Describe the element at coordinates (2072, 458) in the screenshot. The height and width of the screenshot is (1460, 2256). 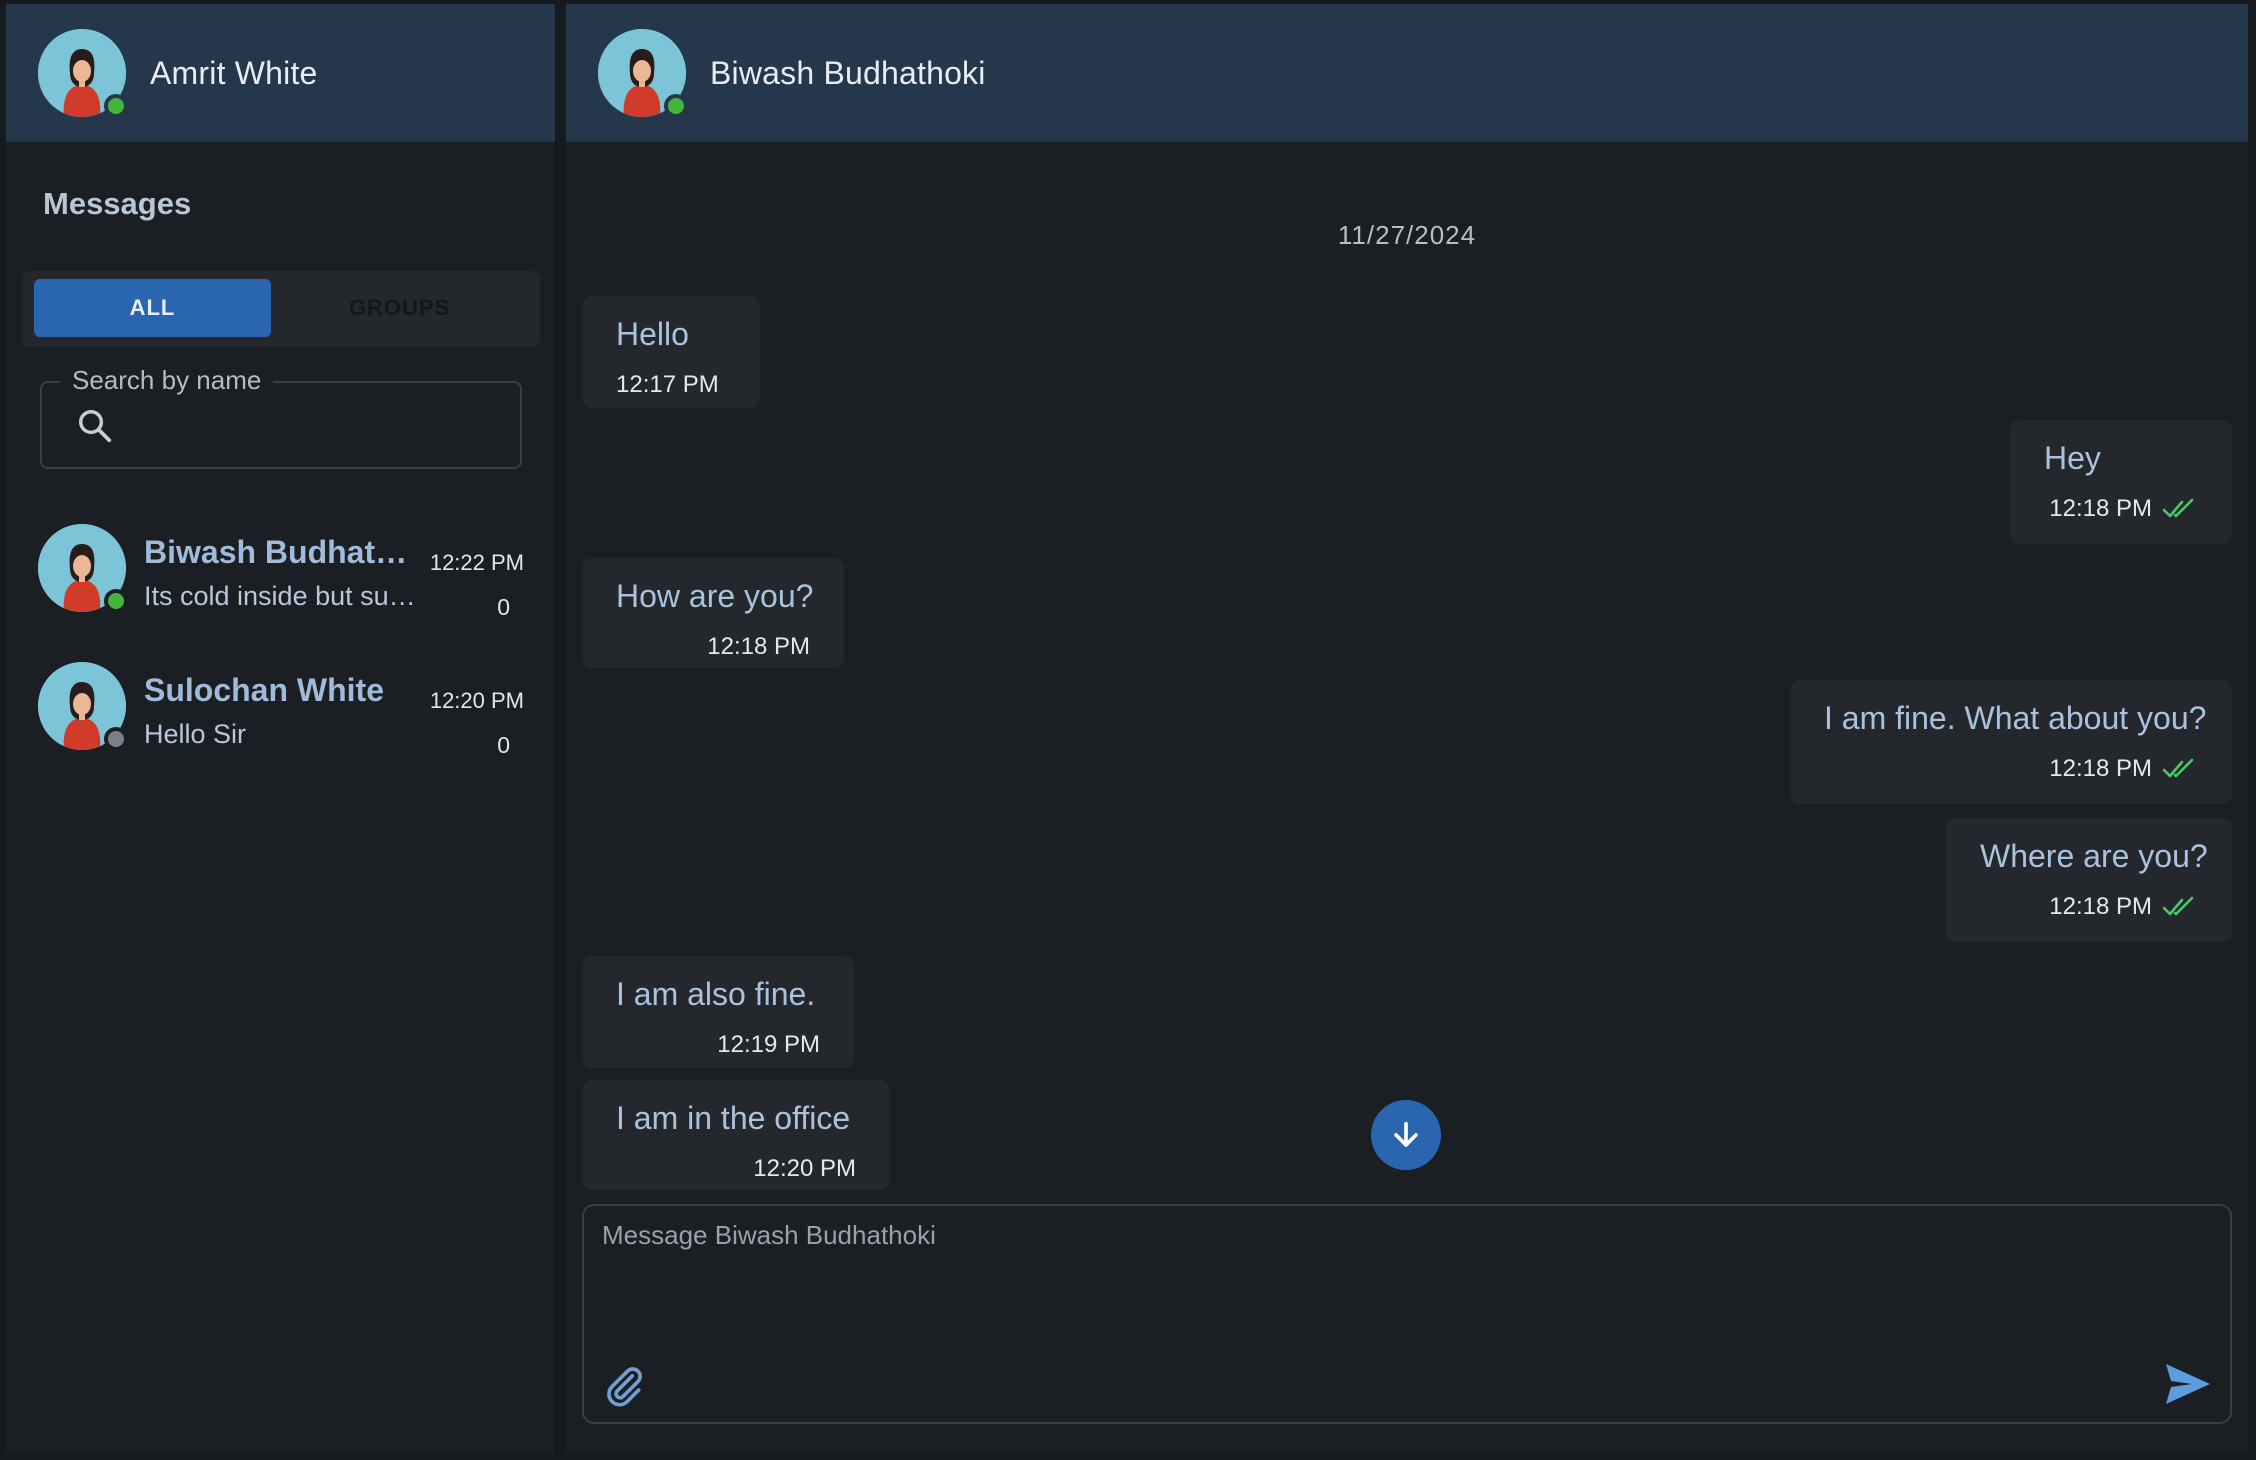
I see `message-text: Hey` at that location.